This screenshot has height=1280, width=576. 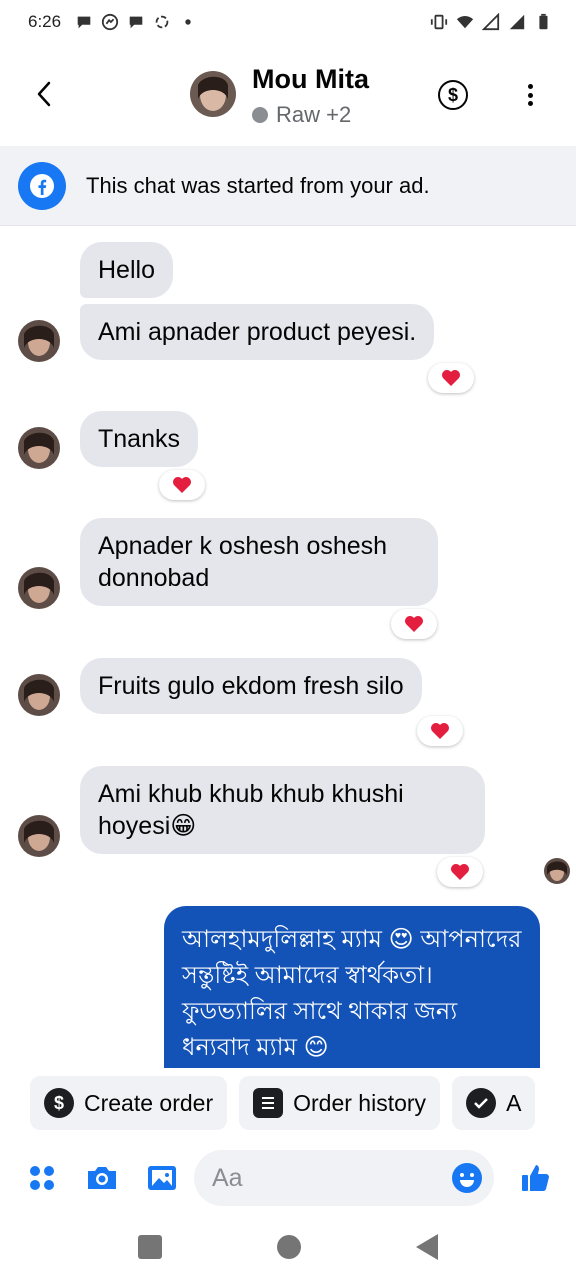 I want to click on seen-receipt-avatar, so click(x=557, y=871).